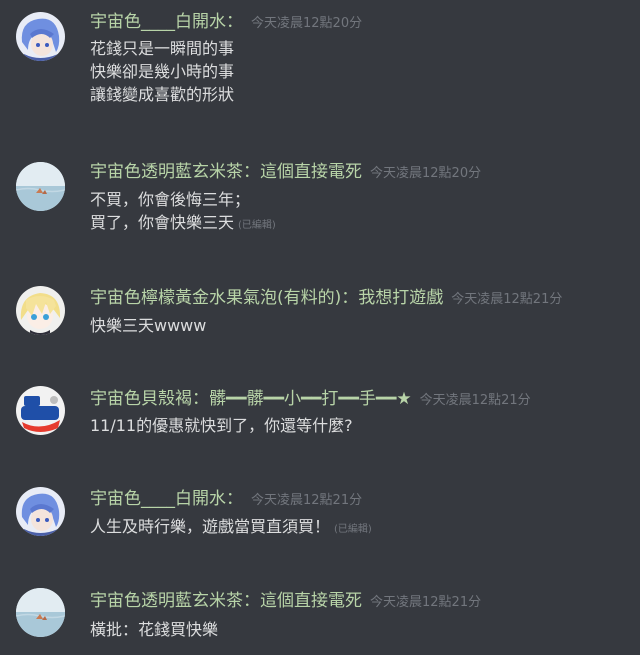 The width and height of the screenshot is (640, 655). I want to click on message-line: 讓錢變成喜歡的形狀, so click(162, 94).